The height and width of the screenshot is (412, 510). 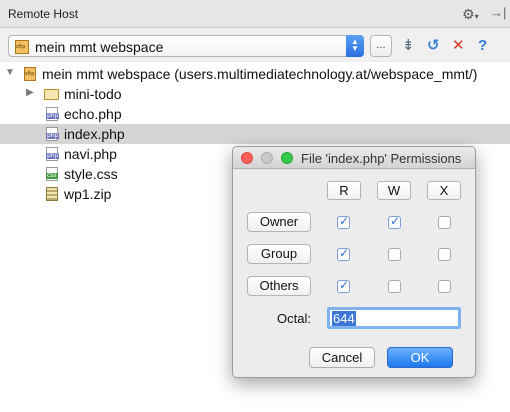 I want to click on gear-icon: ⚙▾, so click(x=470, y=14).